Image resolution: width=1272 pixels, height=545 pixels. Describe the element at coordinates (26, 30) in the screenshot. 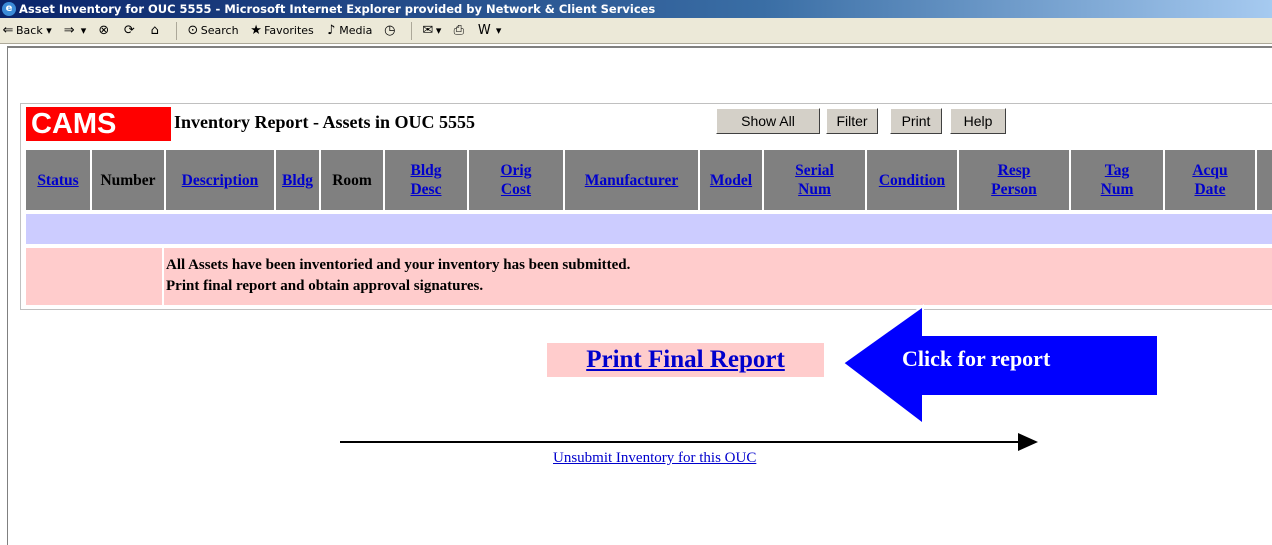

I see `back-button: ⇐ Back ▾` at that location.